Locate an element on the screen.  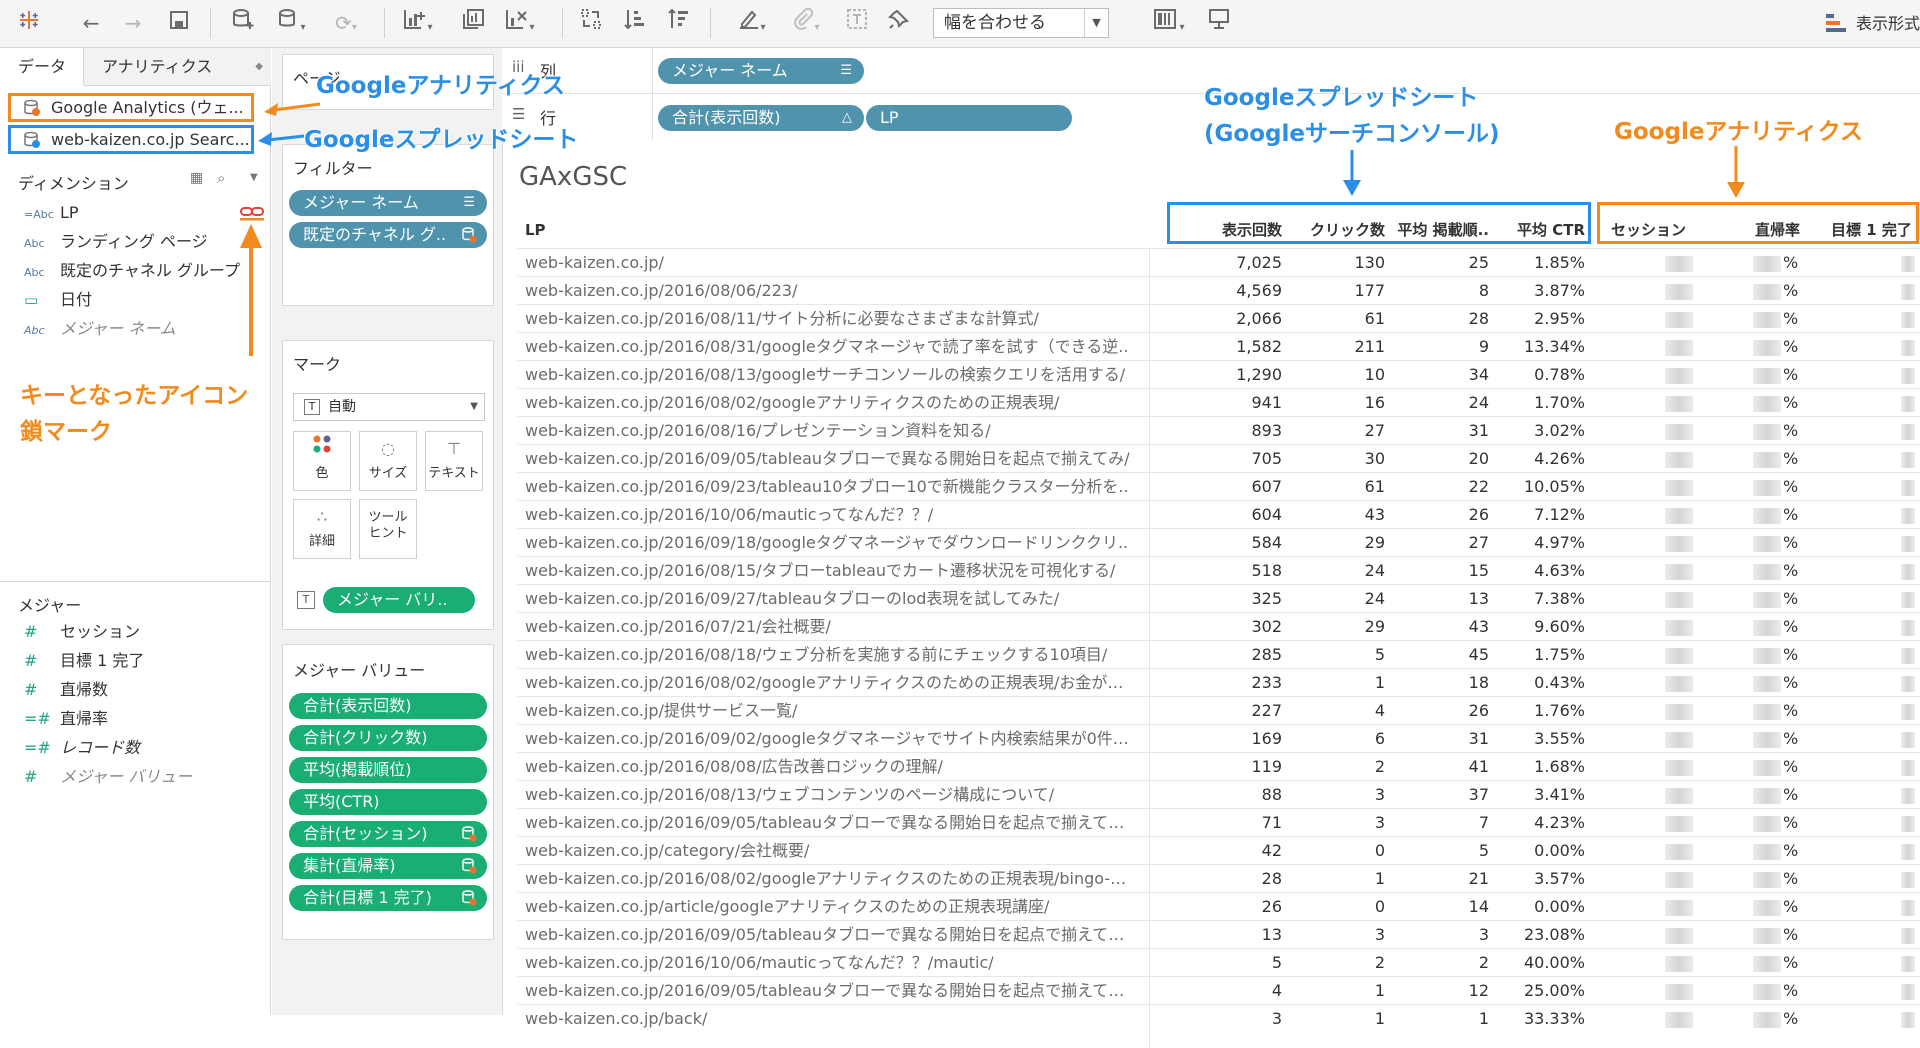
back-icon: ← is located at coordinates (91, 23).